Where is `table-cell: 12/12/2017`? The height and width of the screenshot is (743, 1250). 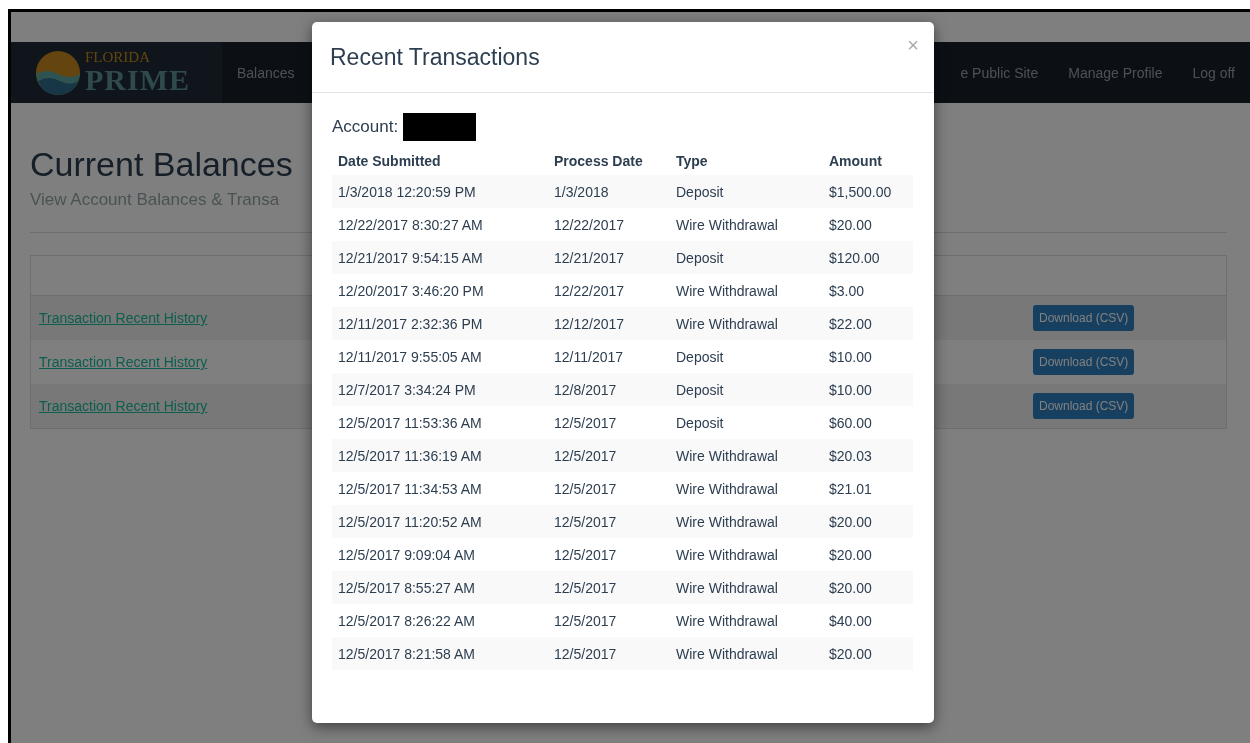
table-cell: 12/12/2017 is located at coordinates (609, 323).